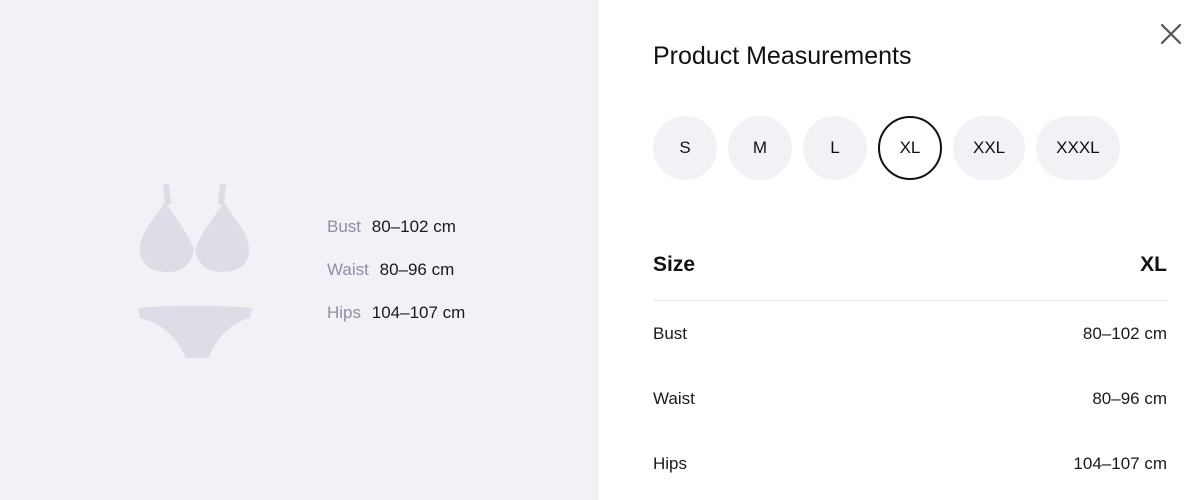  Describe the element at coordinates (835, 148) in the screenshot. I see `size-option-l: L` at that location.